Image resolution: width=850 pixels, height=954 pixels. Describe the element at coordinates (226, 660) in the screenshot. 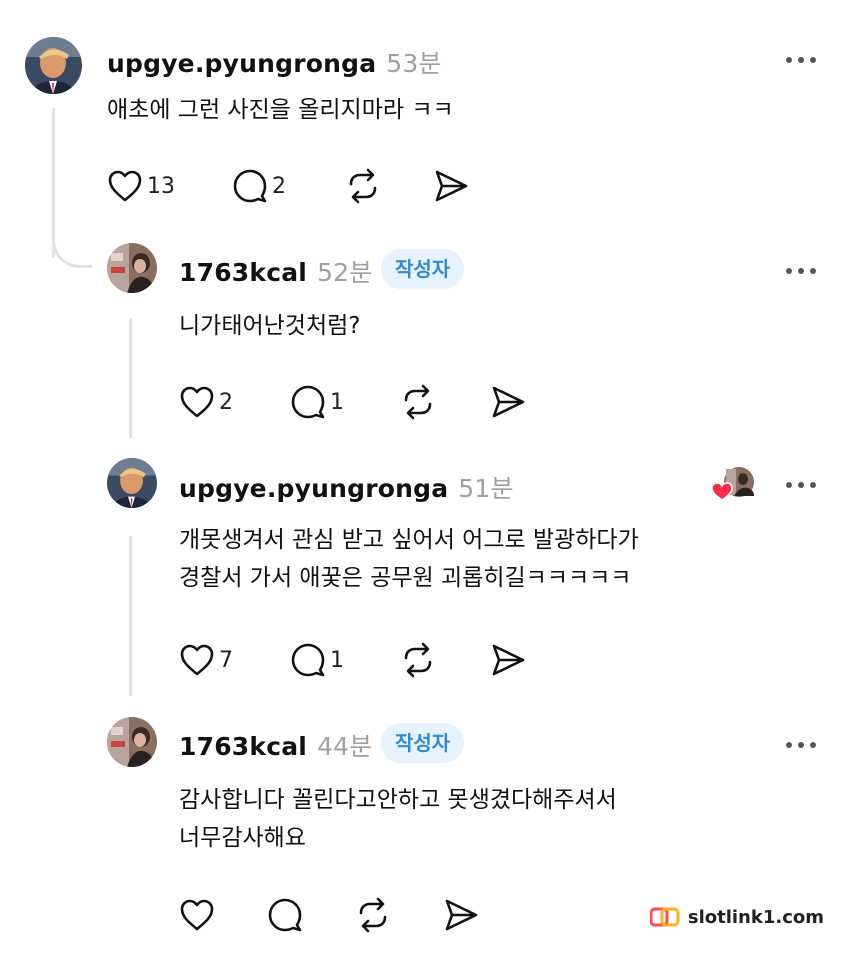

I see `like-count: 7` at that location.